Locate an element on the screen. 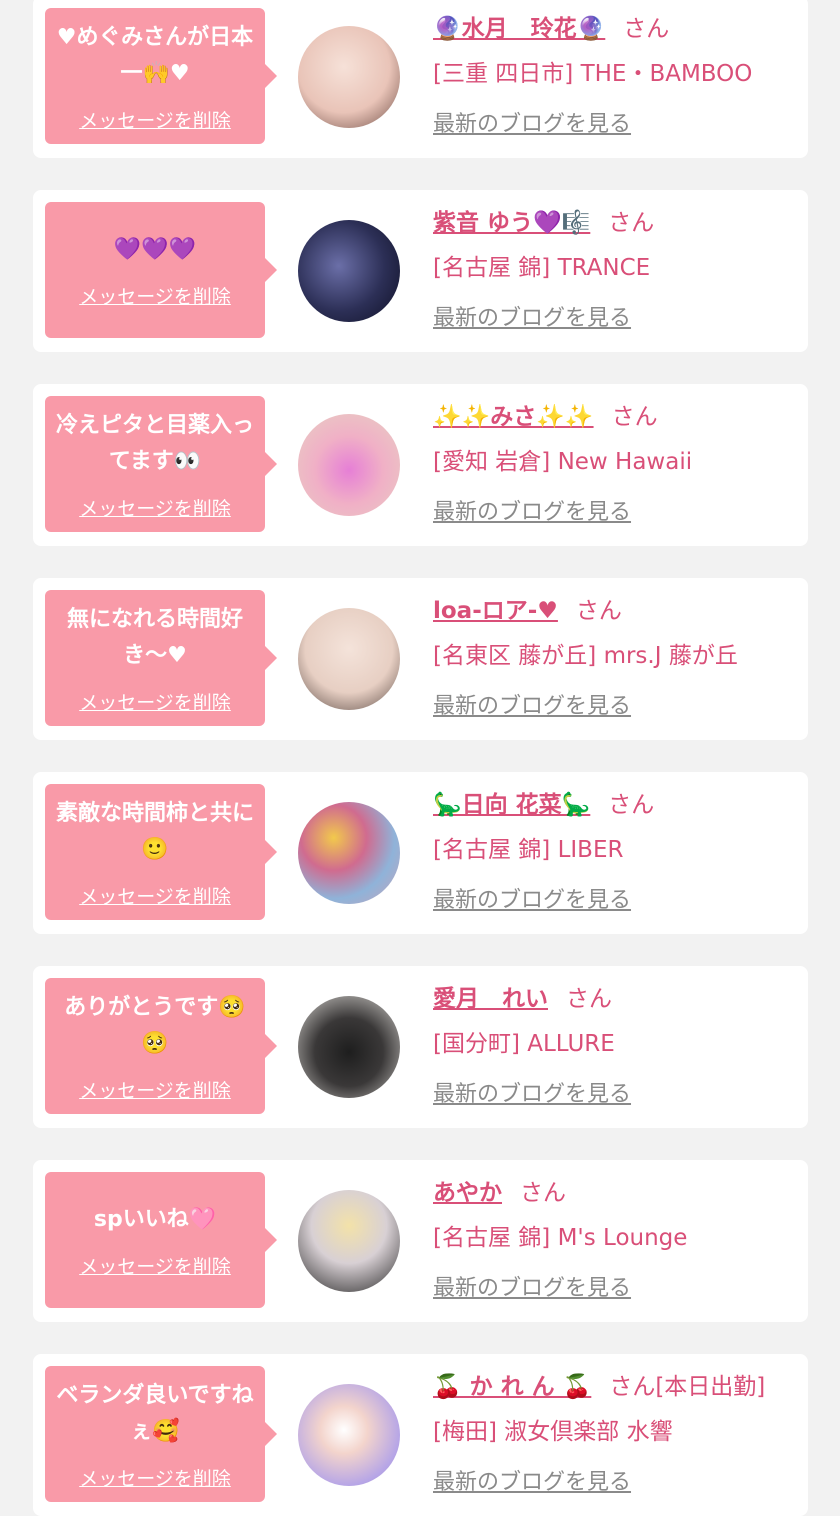 Image resolution: width=840 pixels, height=1516 pixels. message-text: ベランダ良いですねぇ🥰 is located at coordinates (155, 1413).